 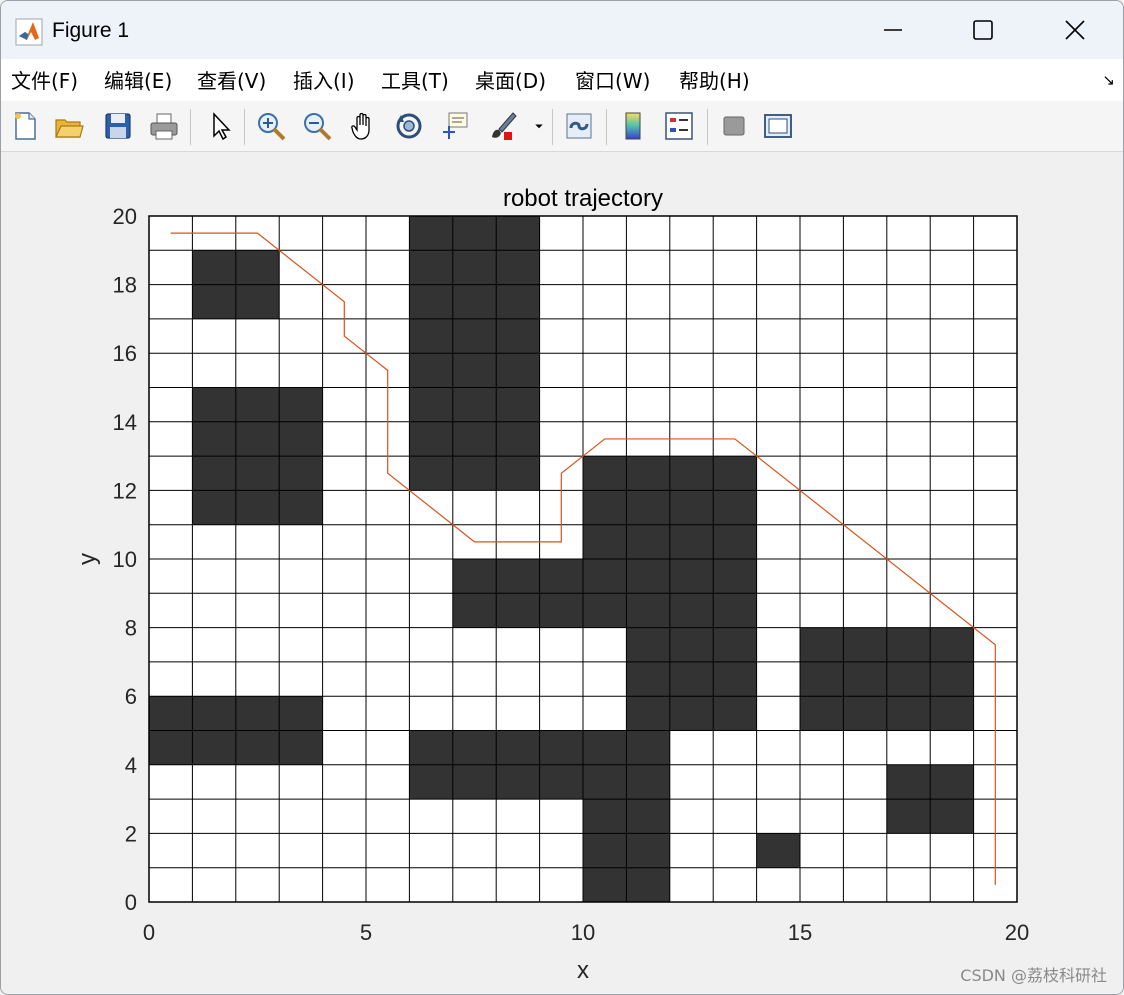 I want to click on new-figure-icon, so click(x=25, y=126).